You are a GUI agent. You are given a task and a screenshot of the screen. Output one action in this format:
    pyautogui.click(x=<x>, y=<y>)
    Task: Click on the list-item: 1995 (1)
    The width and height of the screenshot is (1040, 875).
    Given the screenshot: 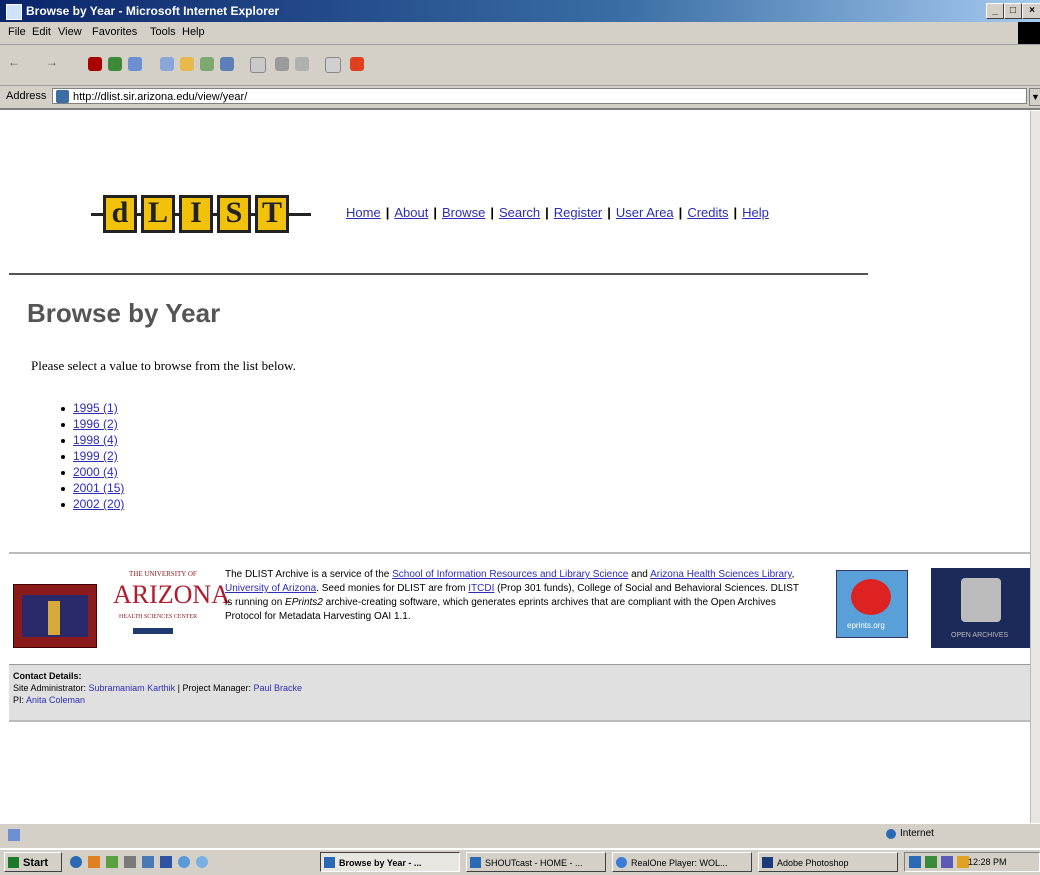 What is the action you would take?
    pyautogui.click(x=92, y=409)
    